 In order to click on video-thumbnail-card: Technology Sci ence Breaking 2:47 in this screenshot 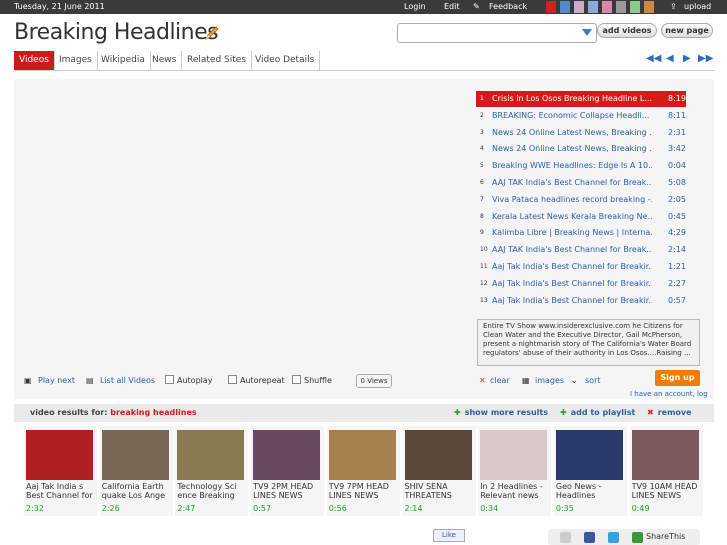, I will do `click(212, 471)`.